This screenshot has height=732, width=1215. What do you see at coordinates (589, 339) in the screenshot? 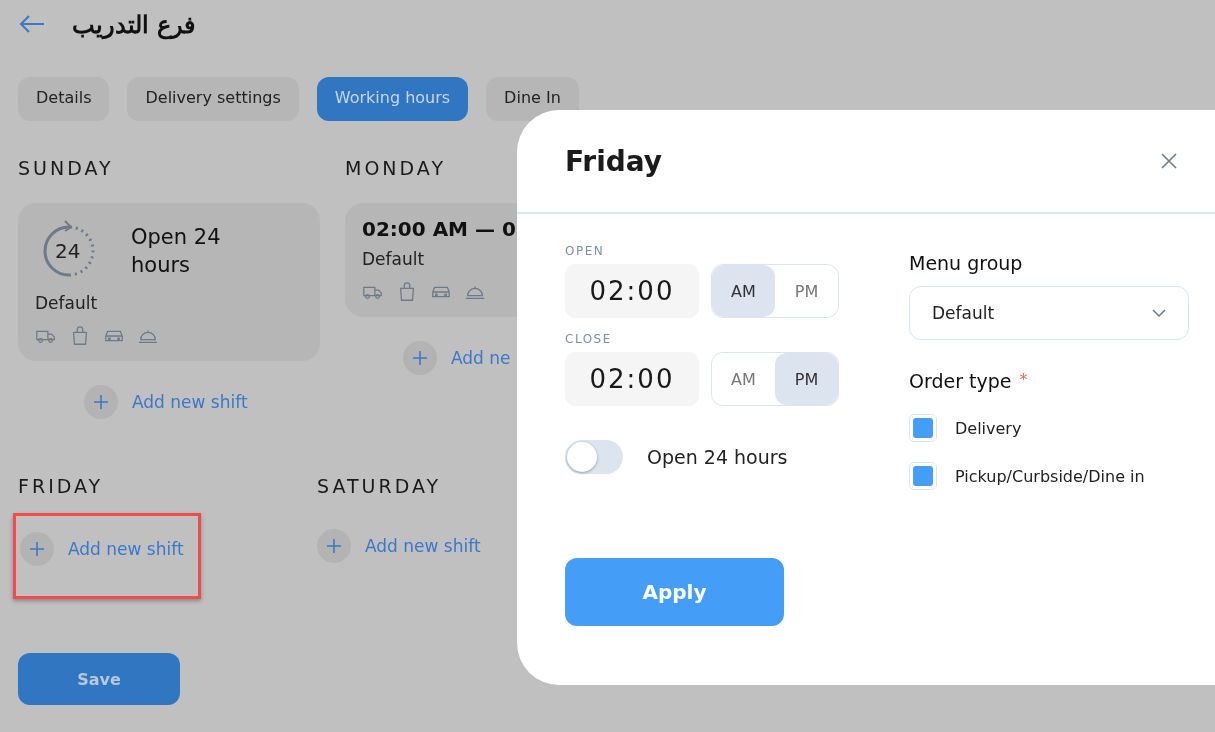
I see `time-label: CLOSE` at bounding box center [589, 339].